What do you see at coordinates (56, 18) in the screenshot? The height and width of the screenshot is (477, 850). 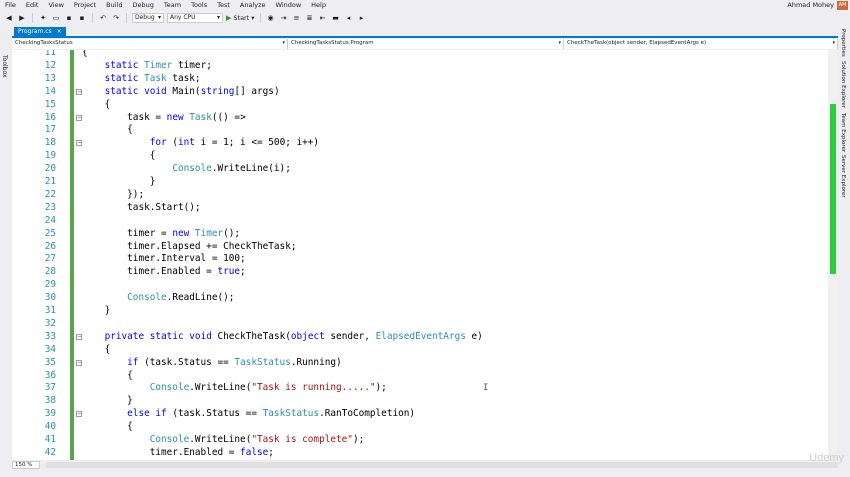 I see `open-file-icon: ▭` at bounding box center [56, 18].